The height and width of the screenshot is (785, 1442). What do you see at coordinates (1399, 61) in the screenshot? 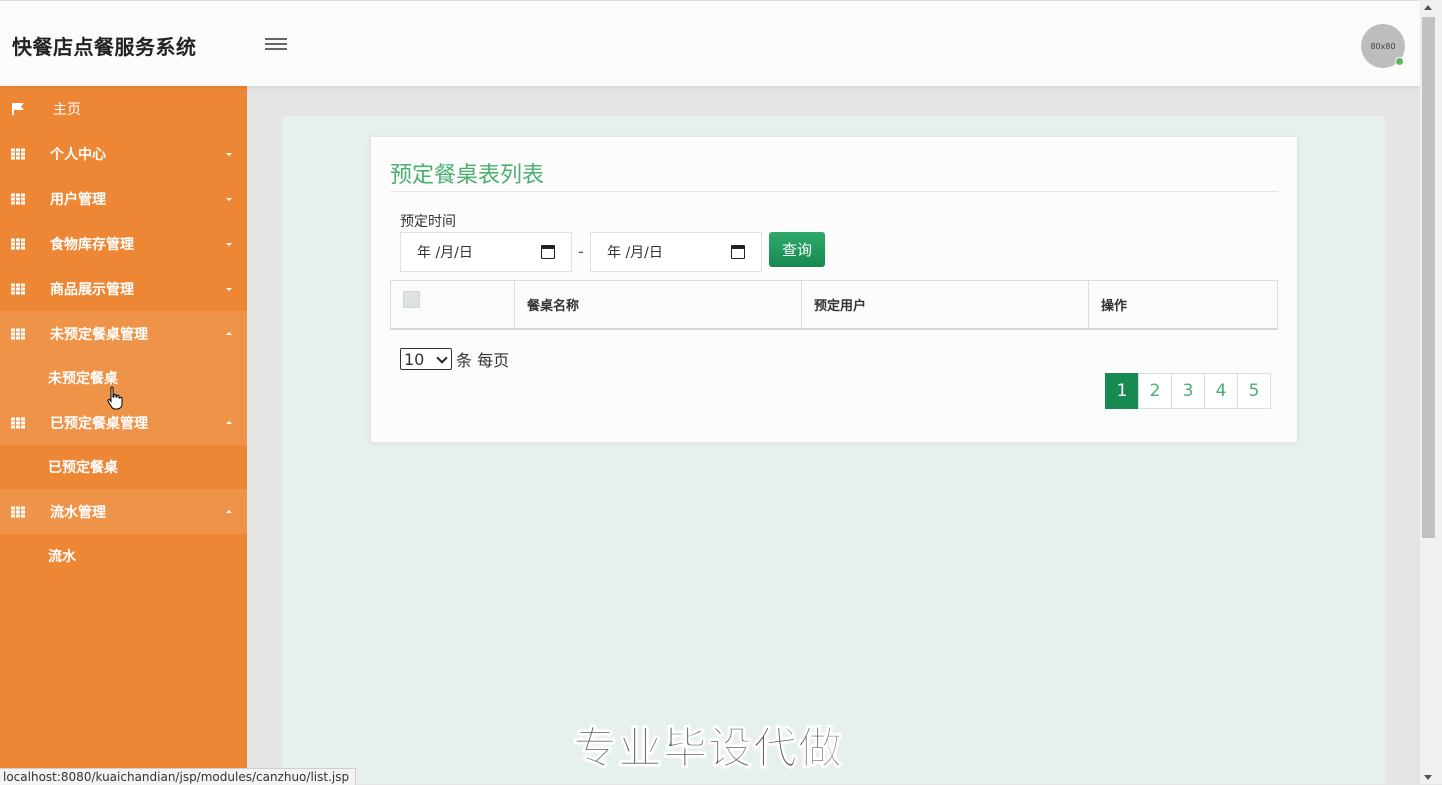
I see `online-status-dot` at bounding box center [1399, 61].